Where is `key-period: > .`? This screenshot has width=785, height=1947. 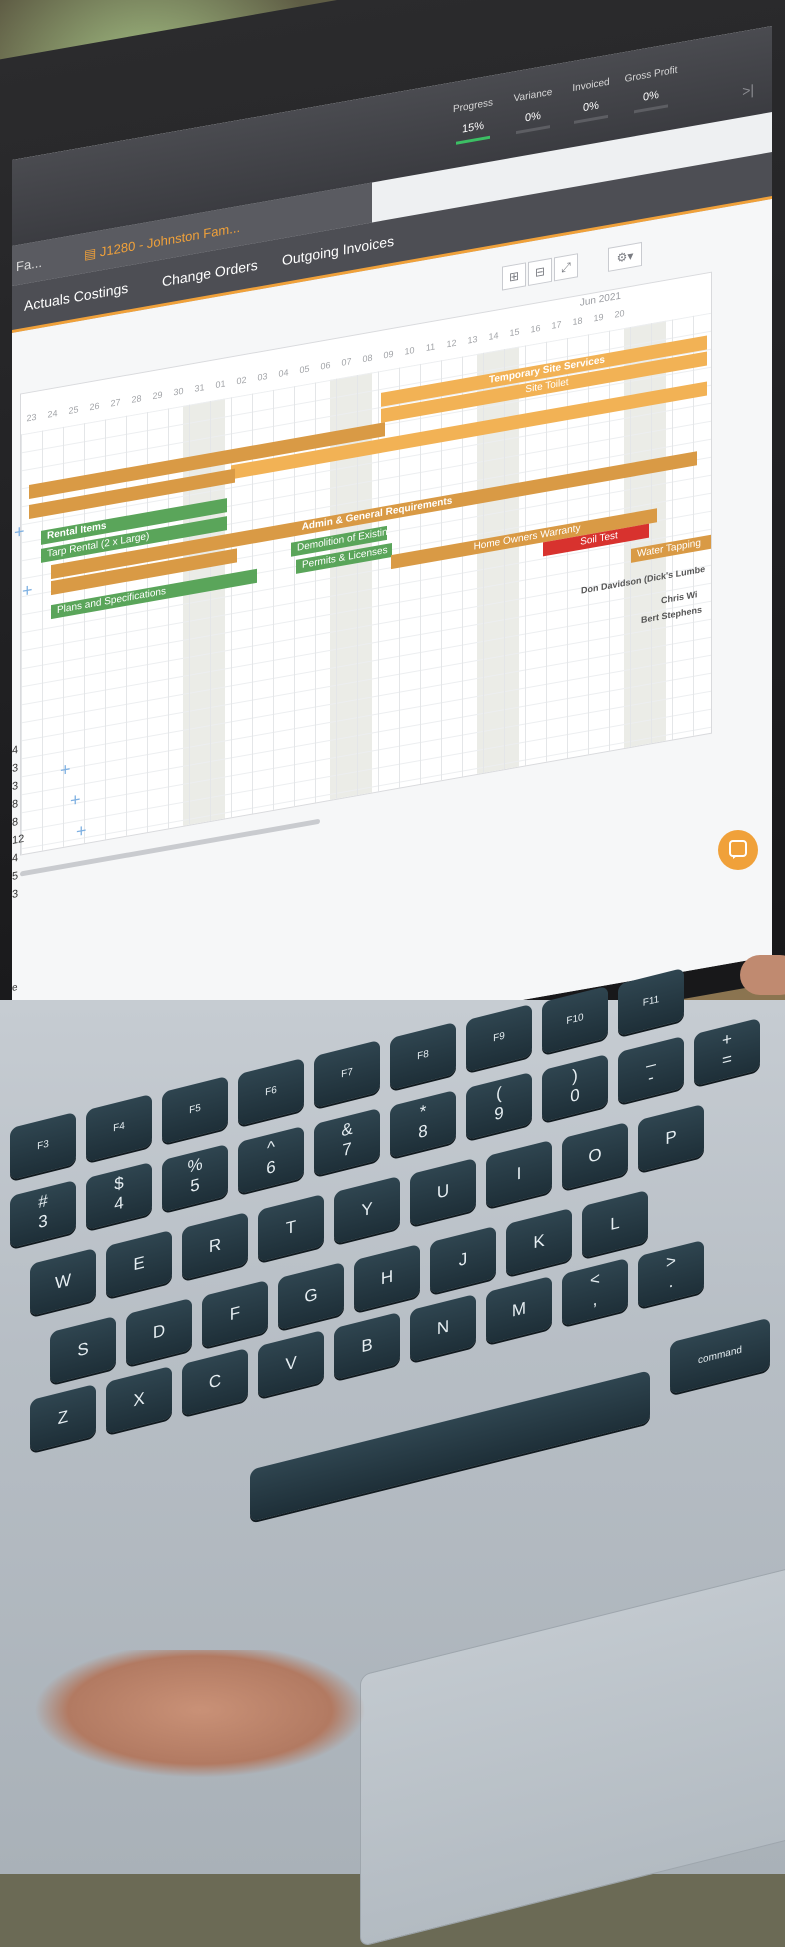 key-period: > . is located at coordinates (671, 1274).